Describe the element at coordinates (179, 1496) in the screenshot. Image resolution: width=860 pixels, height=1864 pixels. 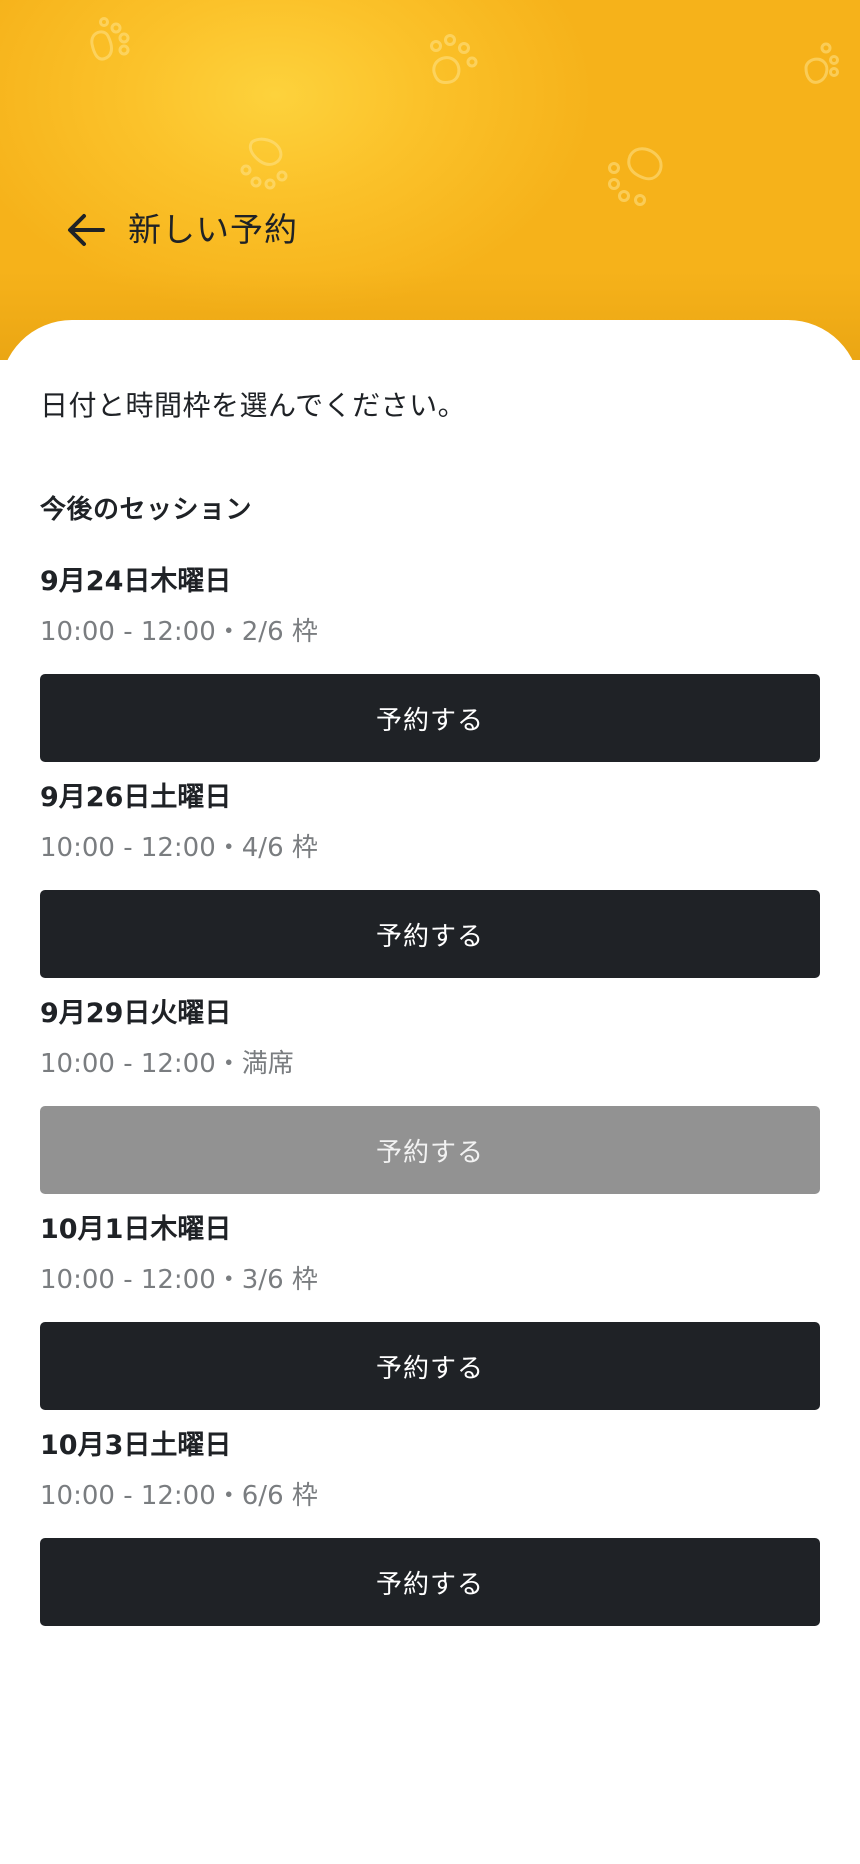
I see `session-time-slots: 10:00 - 12:00・6/6 枠` at that location.